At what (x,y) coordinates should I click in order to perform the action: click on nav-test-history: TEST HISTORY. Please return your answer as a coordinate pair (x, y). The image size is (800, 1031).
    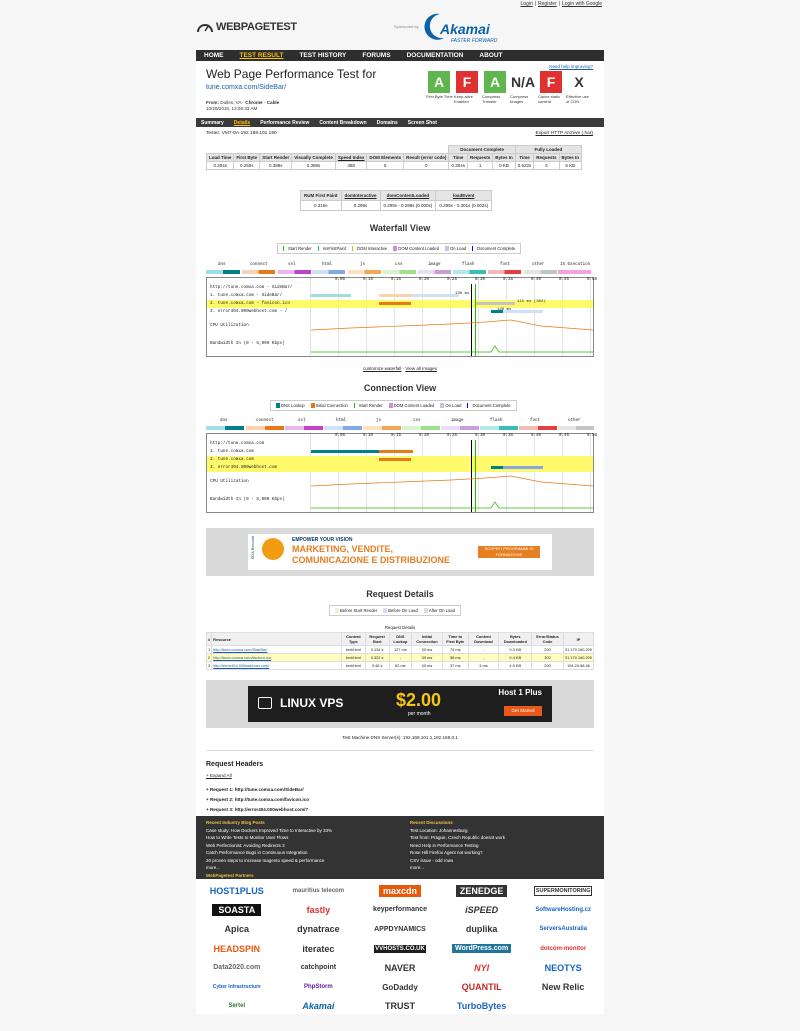
    Looking at the image, I should click on (322, 55).